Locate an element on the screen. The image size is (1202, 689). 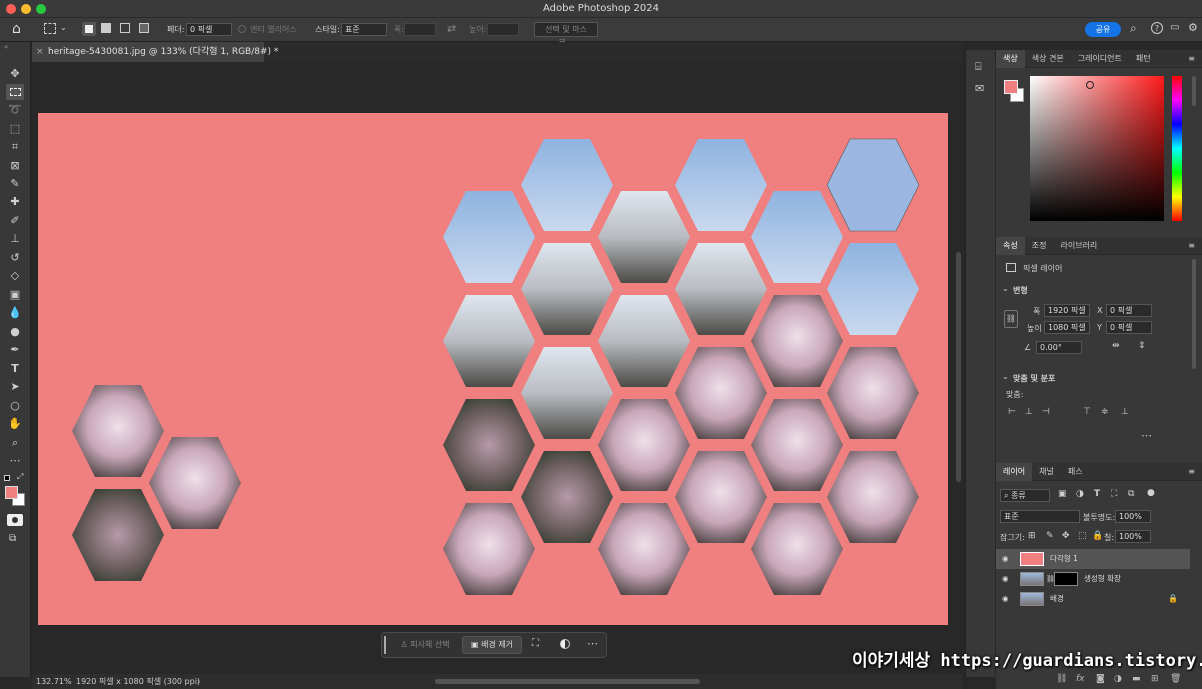
marquee-preset-icon is located at coordinates (50, 28).